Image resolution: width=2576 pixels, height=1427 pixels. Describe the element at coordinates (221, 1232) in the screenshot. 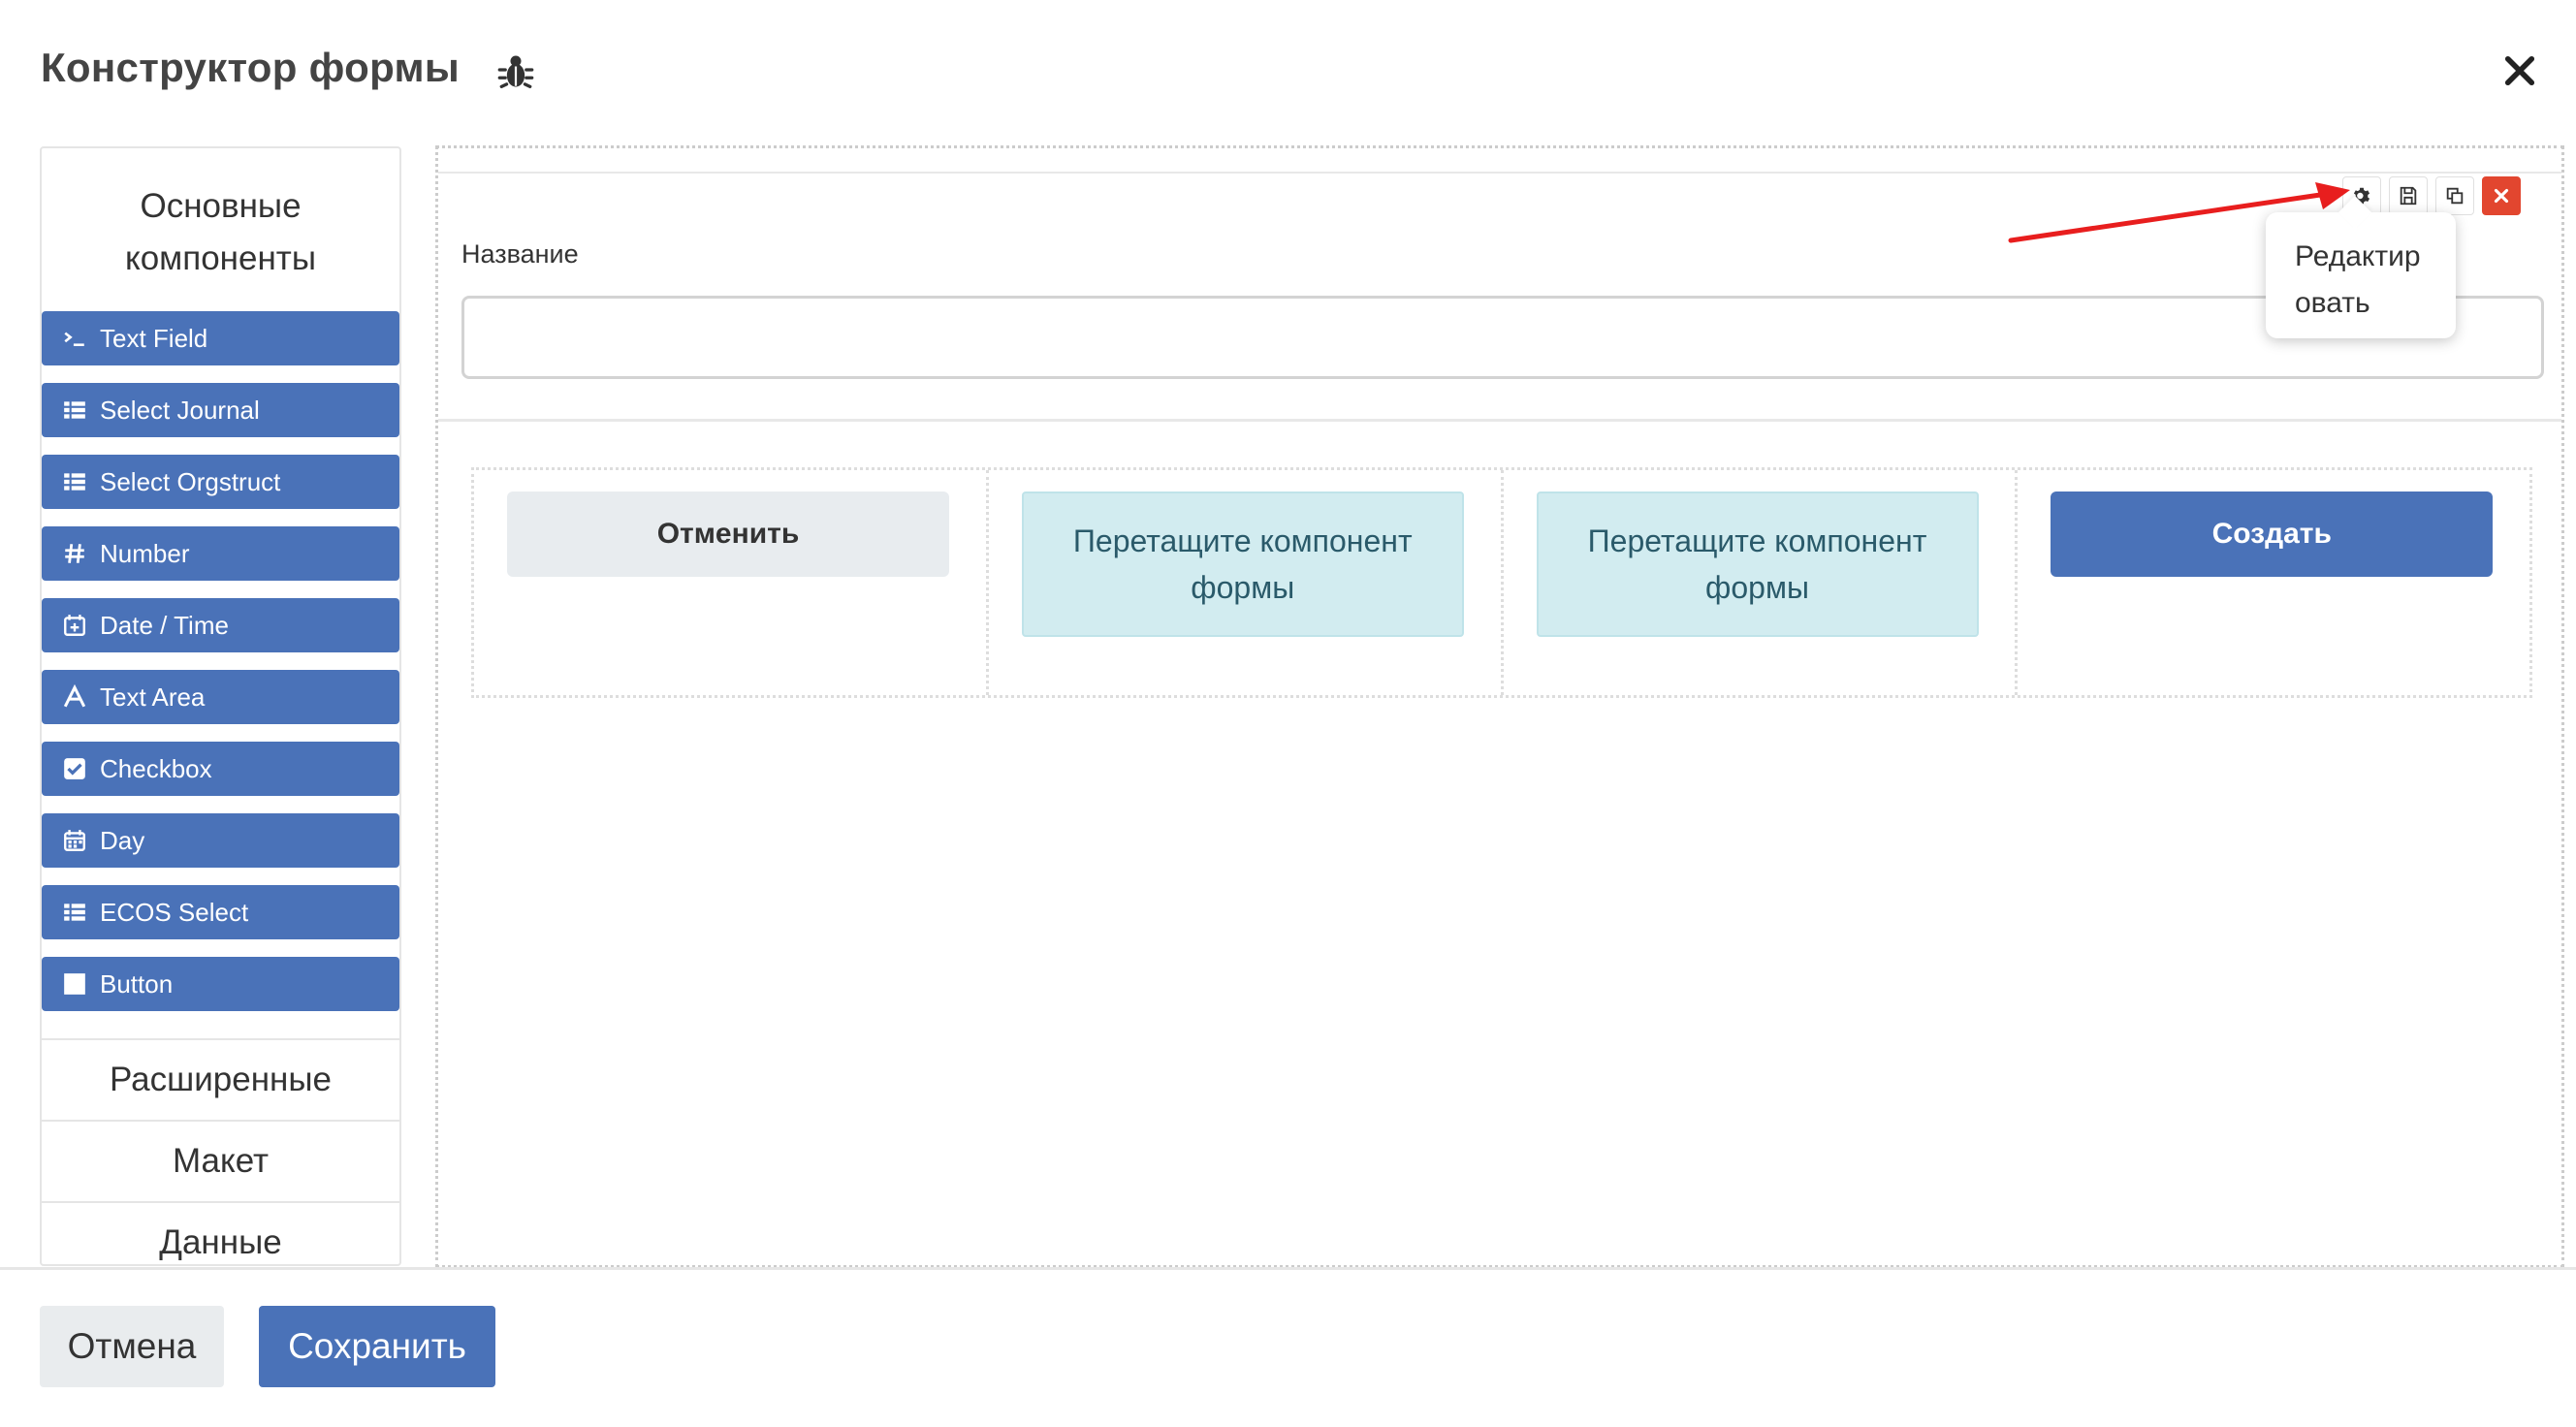

I see `group-data: Данные` at that location.